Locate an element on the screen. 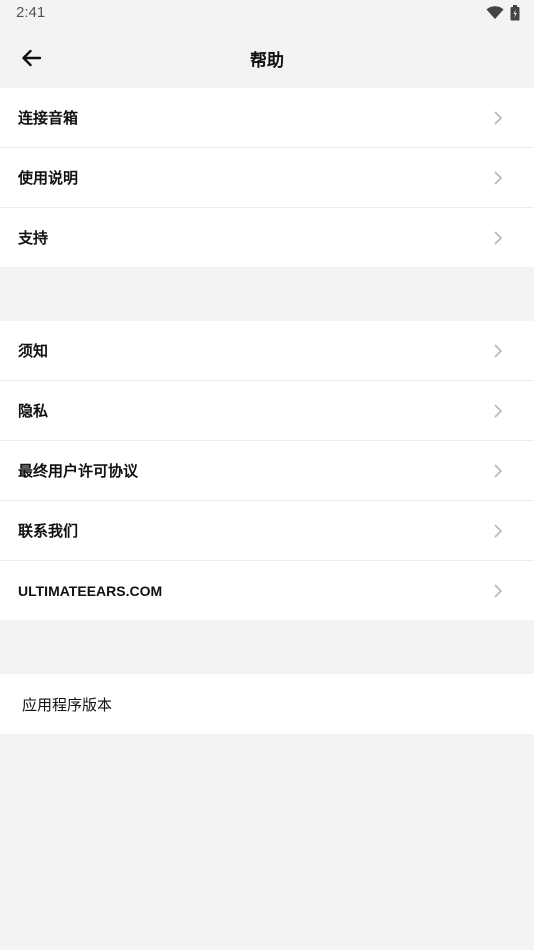  menu-item-eula: 最终用户许可协议 is located at coordinates (267, 471).